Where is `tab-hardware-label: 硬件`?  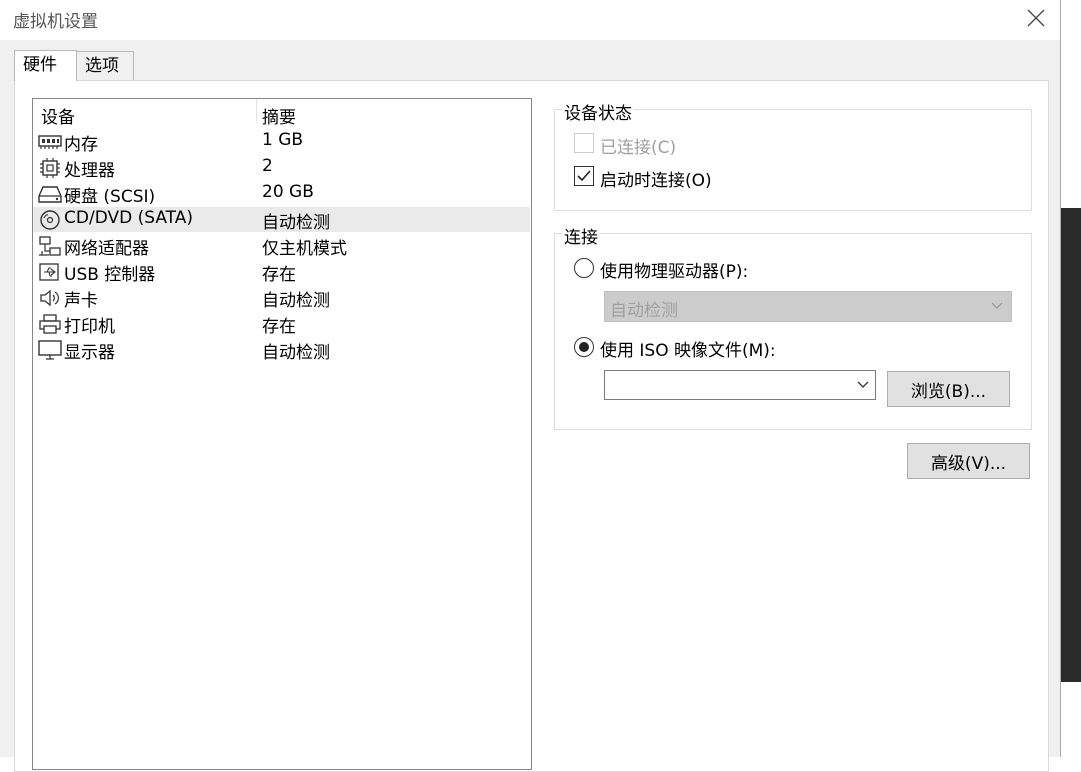
tab-hardware-label: 硬件 is located at coordinates (40, 65).